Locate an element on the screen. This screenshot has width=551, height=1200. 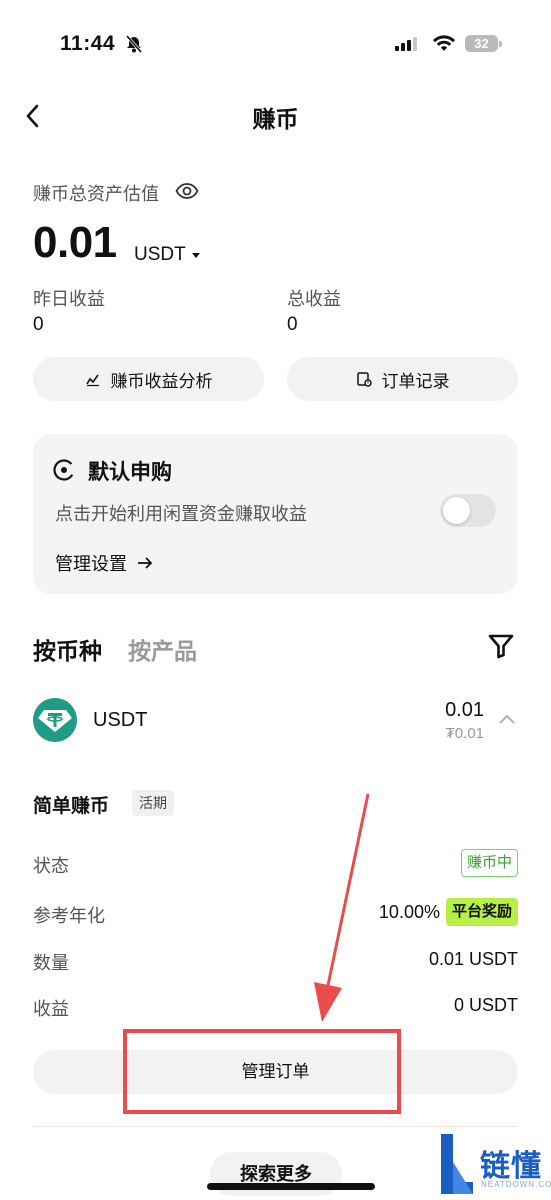
earnings-value: 0 USDT is located at coordinates (485, 1005).